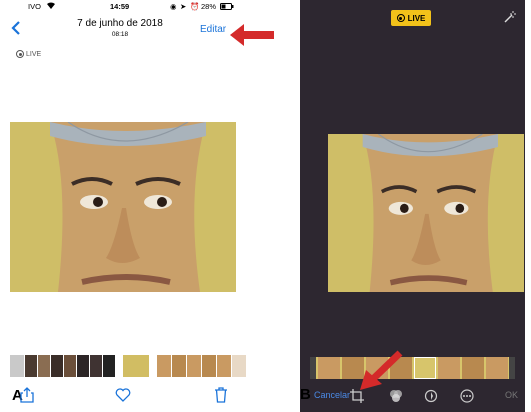 The width and height of the screenshot is (531, 412). What do you see at coordinates (510, 17) in the screenshot?
I see `magic-wand-icon` at bounding box center [510, 17].